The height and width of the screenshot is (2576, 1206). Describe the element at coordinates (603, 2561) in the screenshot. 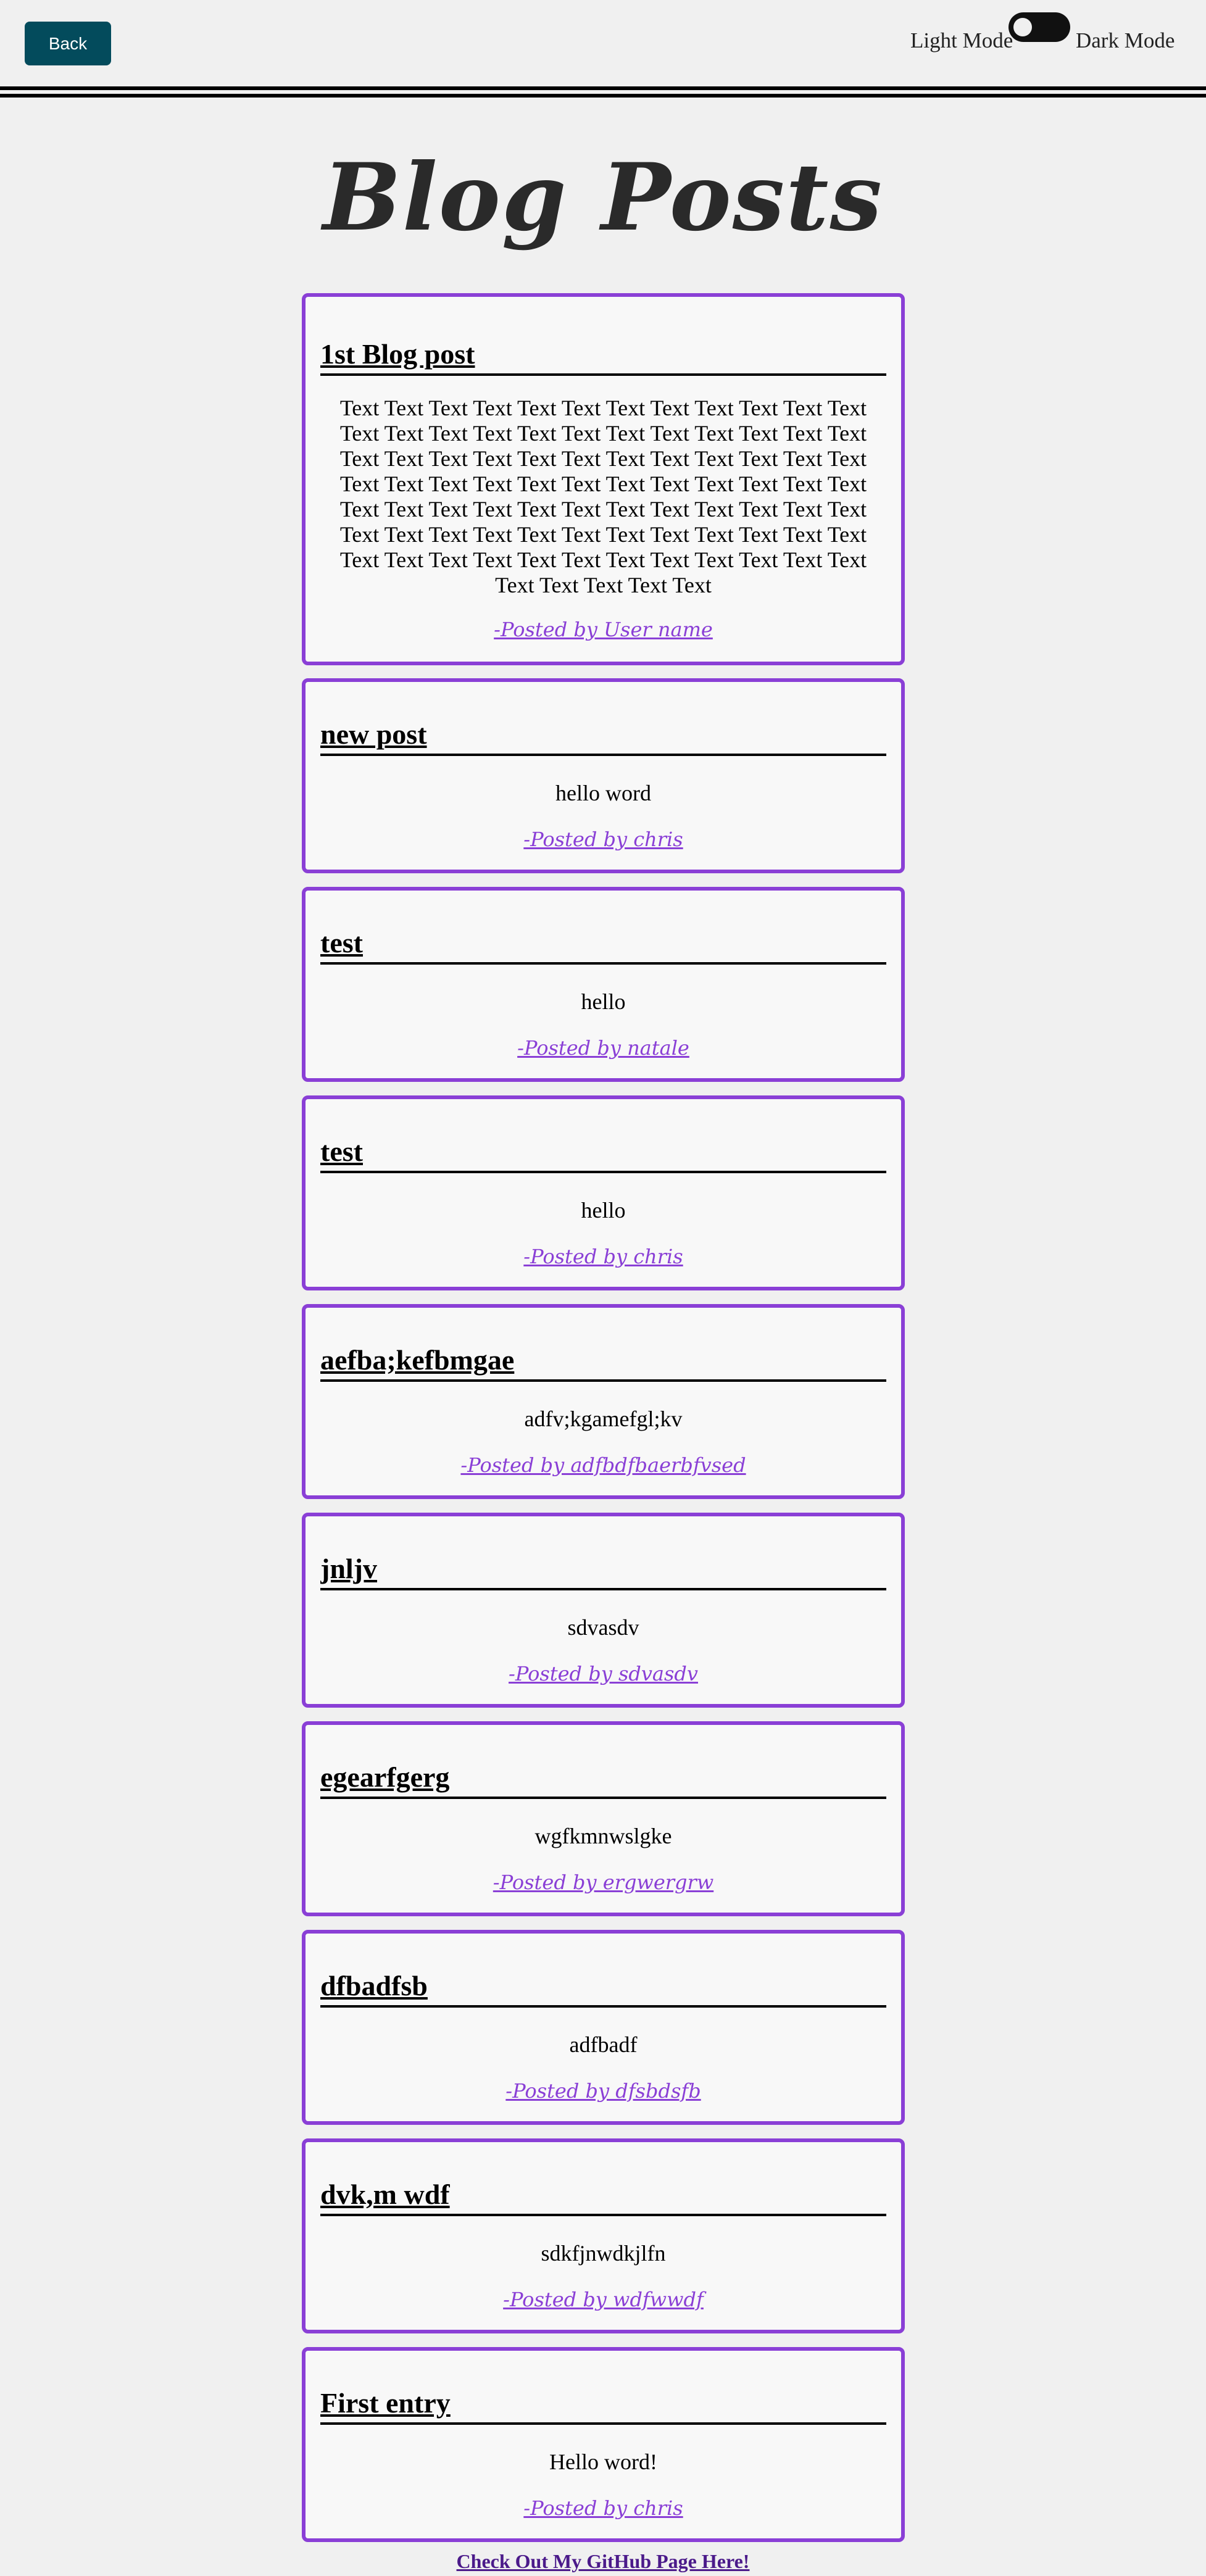

I see `github-link: Check Out My GitHub Page Here!` at that location.